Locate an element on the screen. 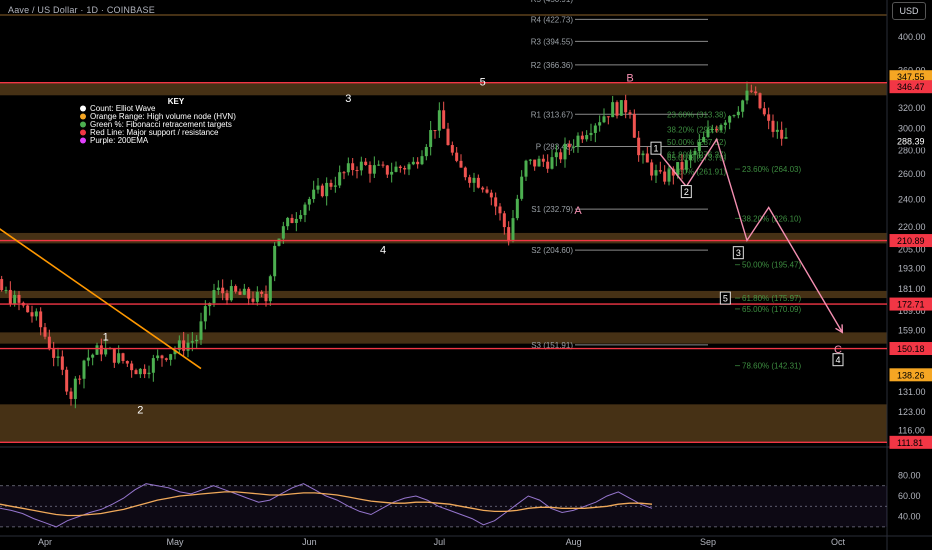  rsi-tick-label: 40.00 is located at coordinates (909, 517).